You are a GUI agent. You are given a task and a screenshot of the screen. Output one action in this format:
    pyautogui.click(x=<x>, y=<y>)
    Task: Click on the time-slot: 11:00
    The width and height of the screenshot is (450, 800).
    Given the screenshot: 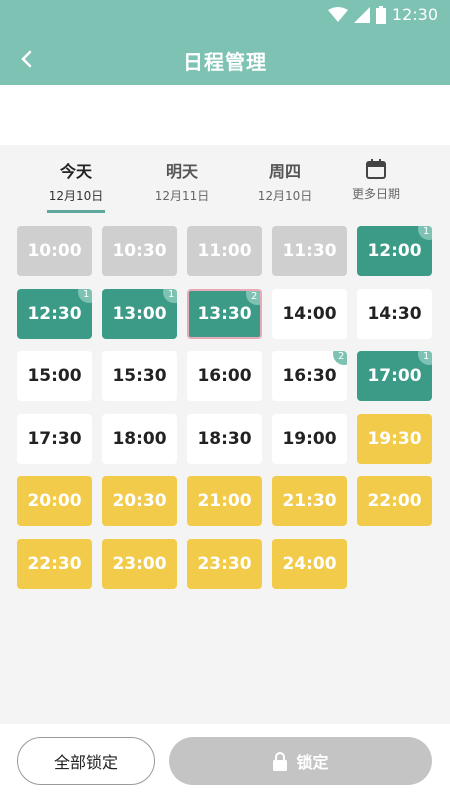 What is the action you would take?
    pyautogui.click(x=224, y=251)
    